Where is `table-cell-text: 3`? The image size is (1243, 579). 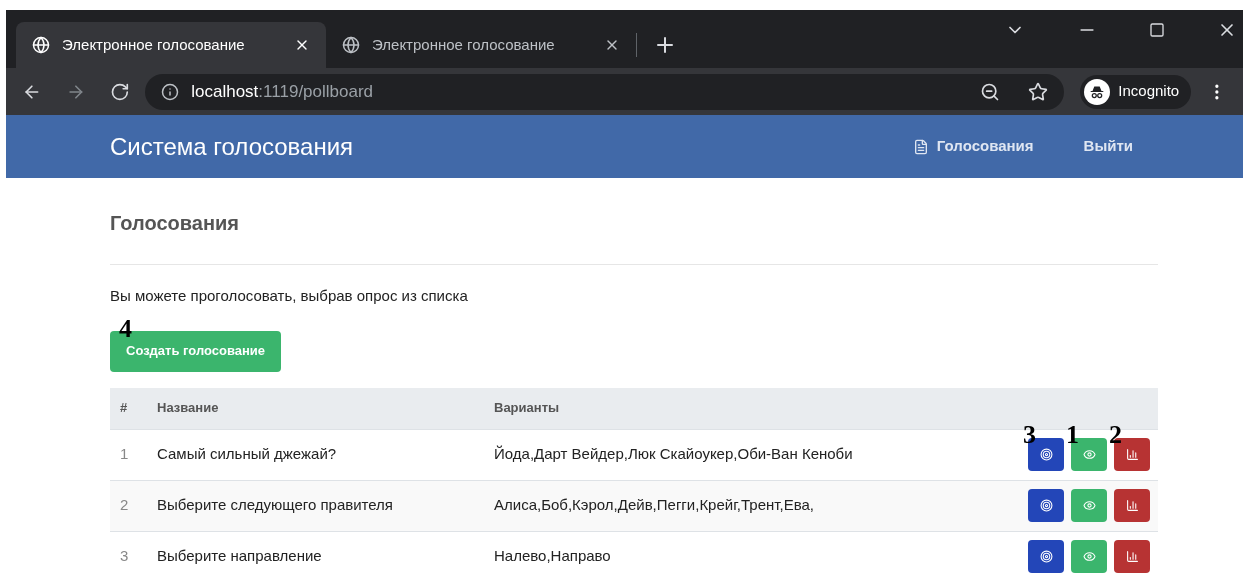
table-cell-text: 3 is located at coordinates (124, 556).